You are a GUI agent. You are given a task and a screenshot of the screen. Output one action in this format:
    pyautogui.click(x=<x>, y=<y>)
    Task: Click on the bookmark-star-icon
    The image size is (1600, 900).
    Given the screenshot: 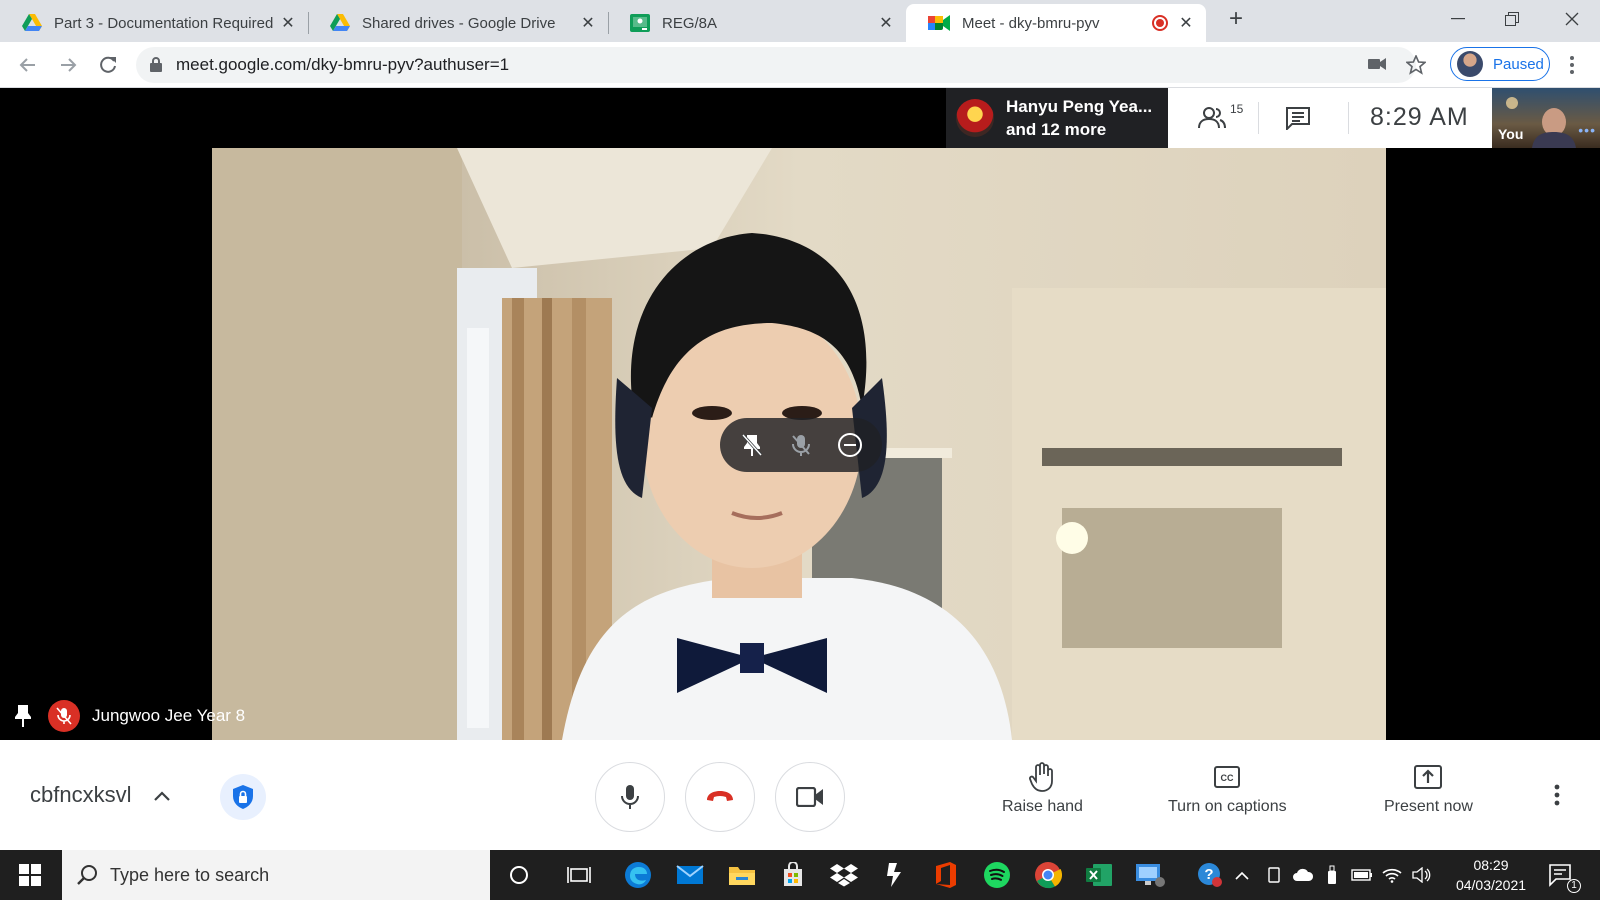 What is the action you would take?
    pyautogui.click(x=1416, y=65)
    